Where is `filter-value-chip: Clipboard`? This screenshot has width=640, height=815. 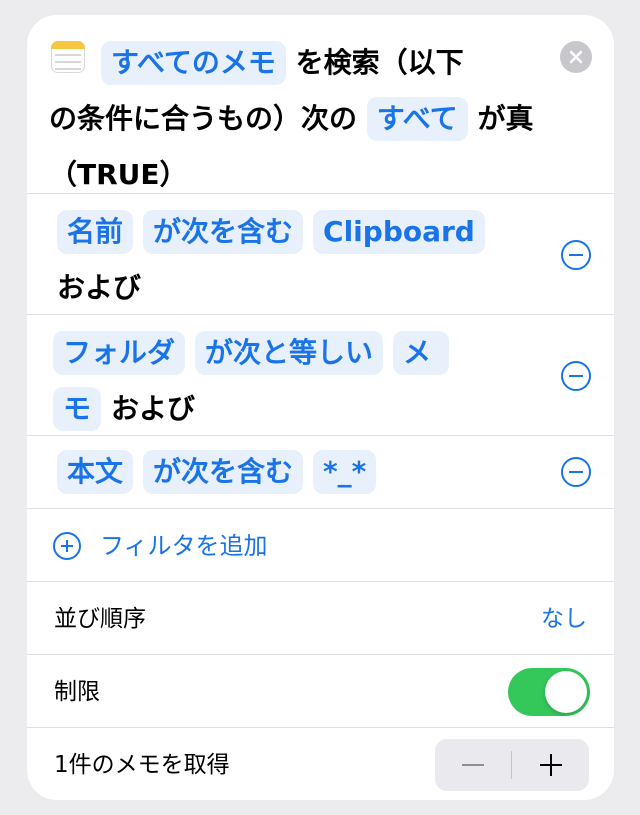
filter-value-chip: Clipboard is located at coordinates (399, 232).